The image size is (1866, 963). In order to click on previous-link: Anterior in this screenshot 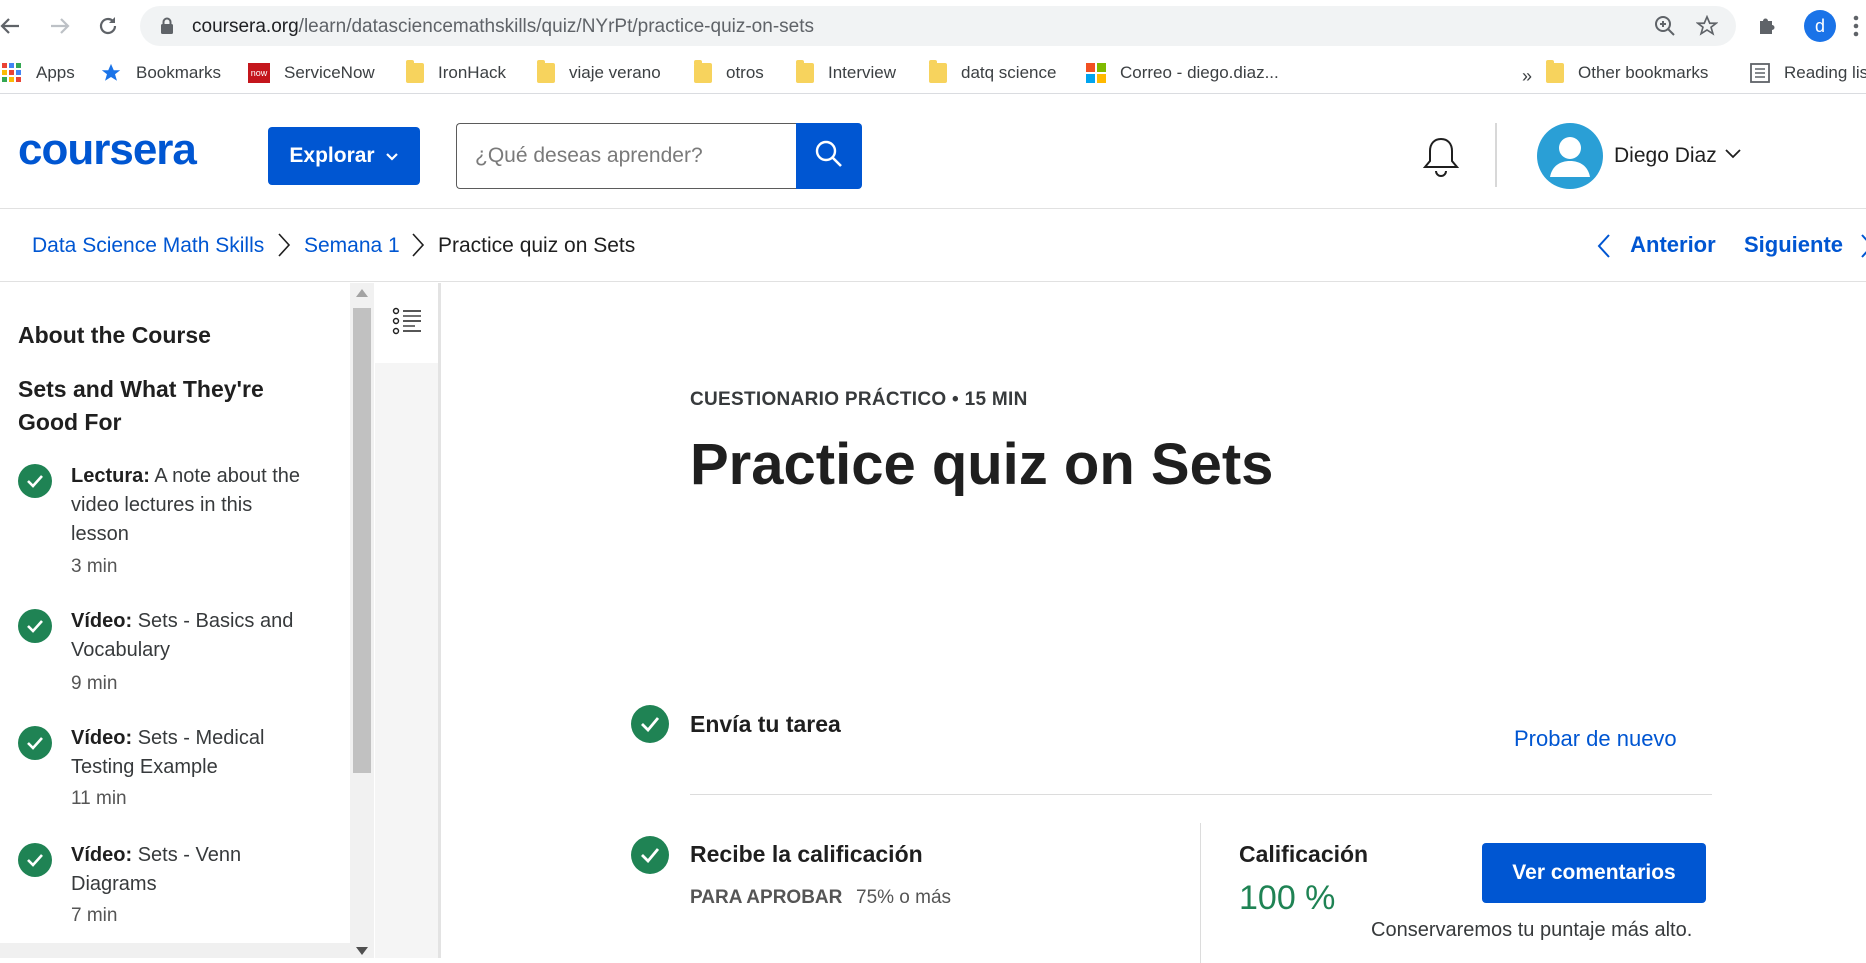, I will do `click(1656, 245)`.